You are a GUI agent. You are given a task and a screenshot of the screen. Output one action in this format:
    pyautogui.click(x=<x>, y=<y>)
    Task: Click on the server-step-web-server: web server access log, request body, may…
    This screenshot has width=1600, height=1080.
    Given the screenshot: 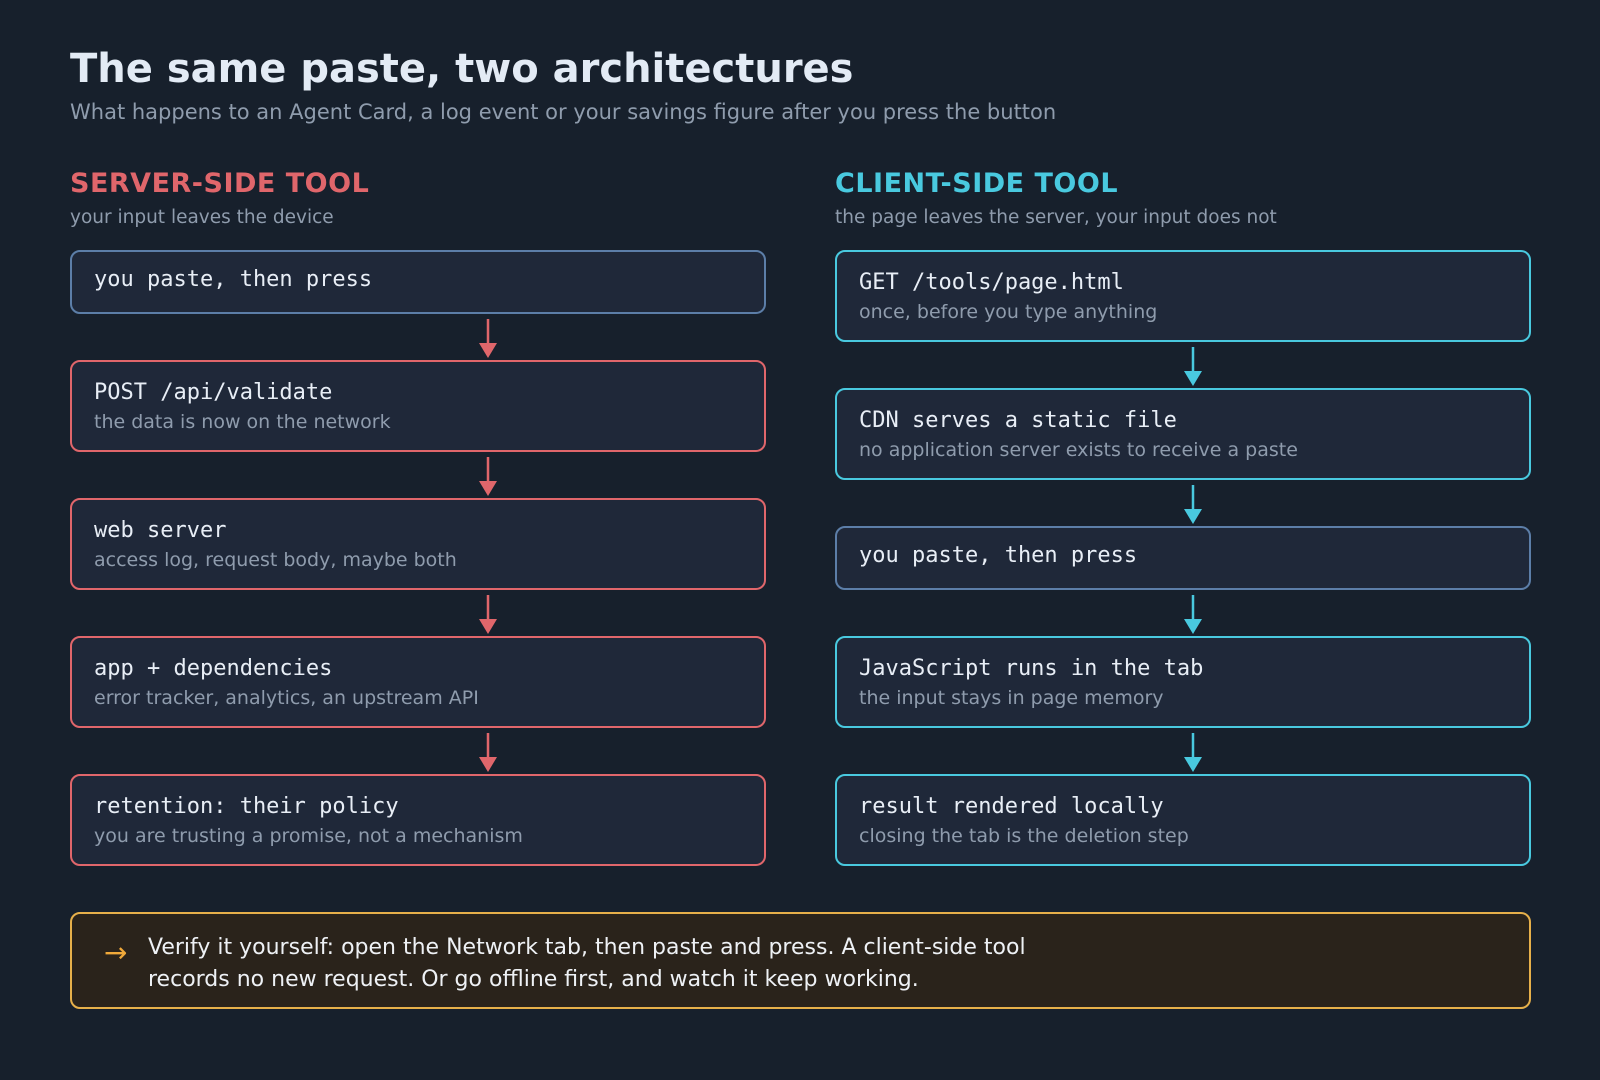 What is the action you would take?
    pyautogui.click(x=418, y=544)
    